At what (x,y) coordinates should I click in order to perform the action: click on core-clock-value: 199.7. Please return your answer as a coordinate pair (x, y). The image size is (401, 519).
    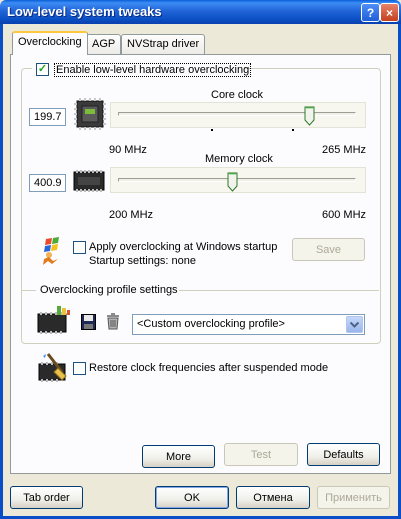
    Looking at the image, I should click on (47, 117).